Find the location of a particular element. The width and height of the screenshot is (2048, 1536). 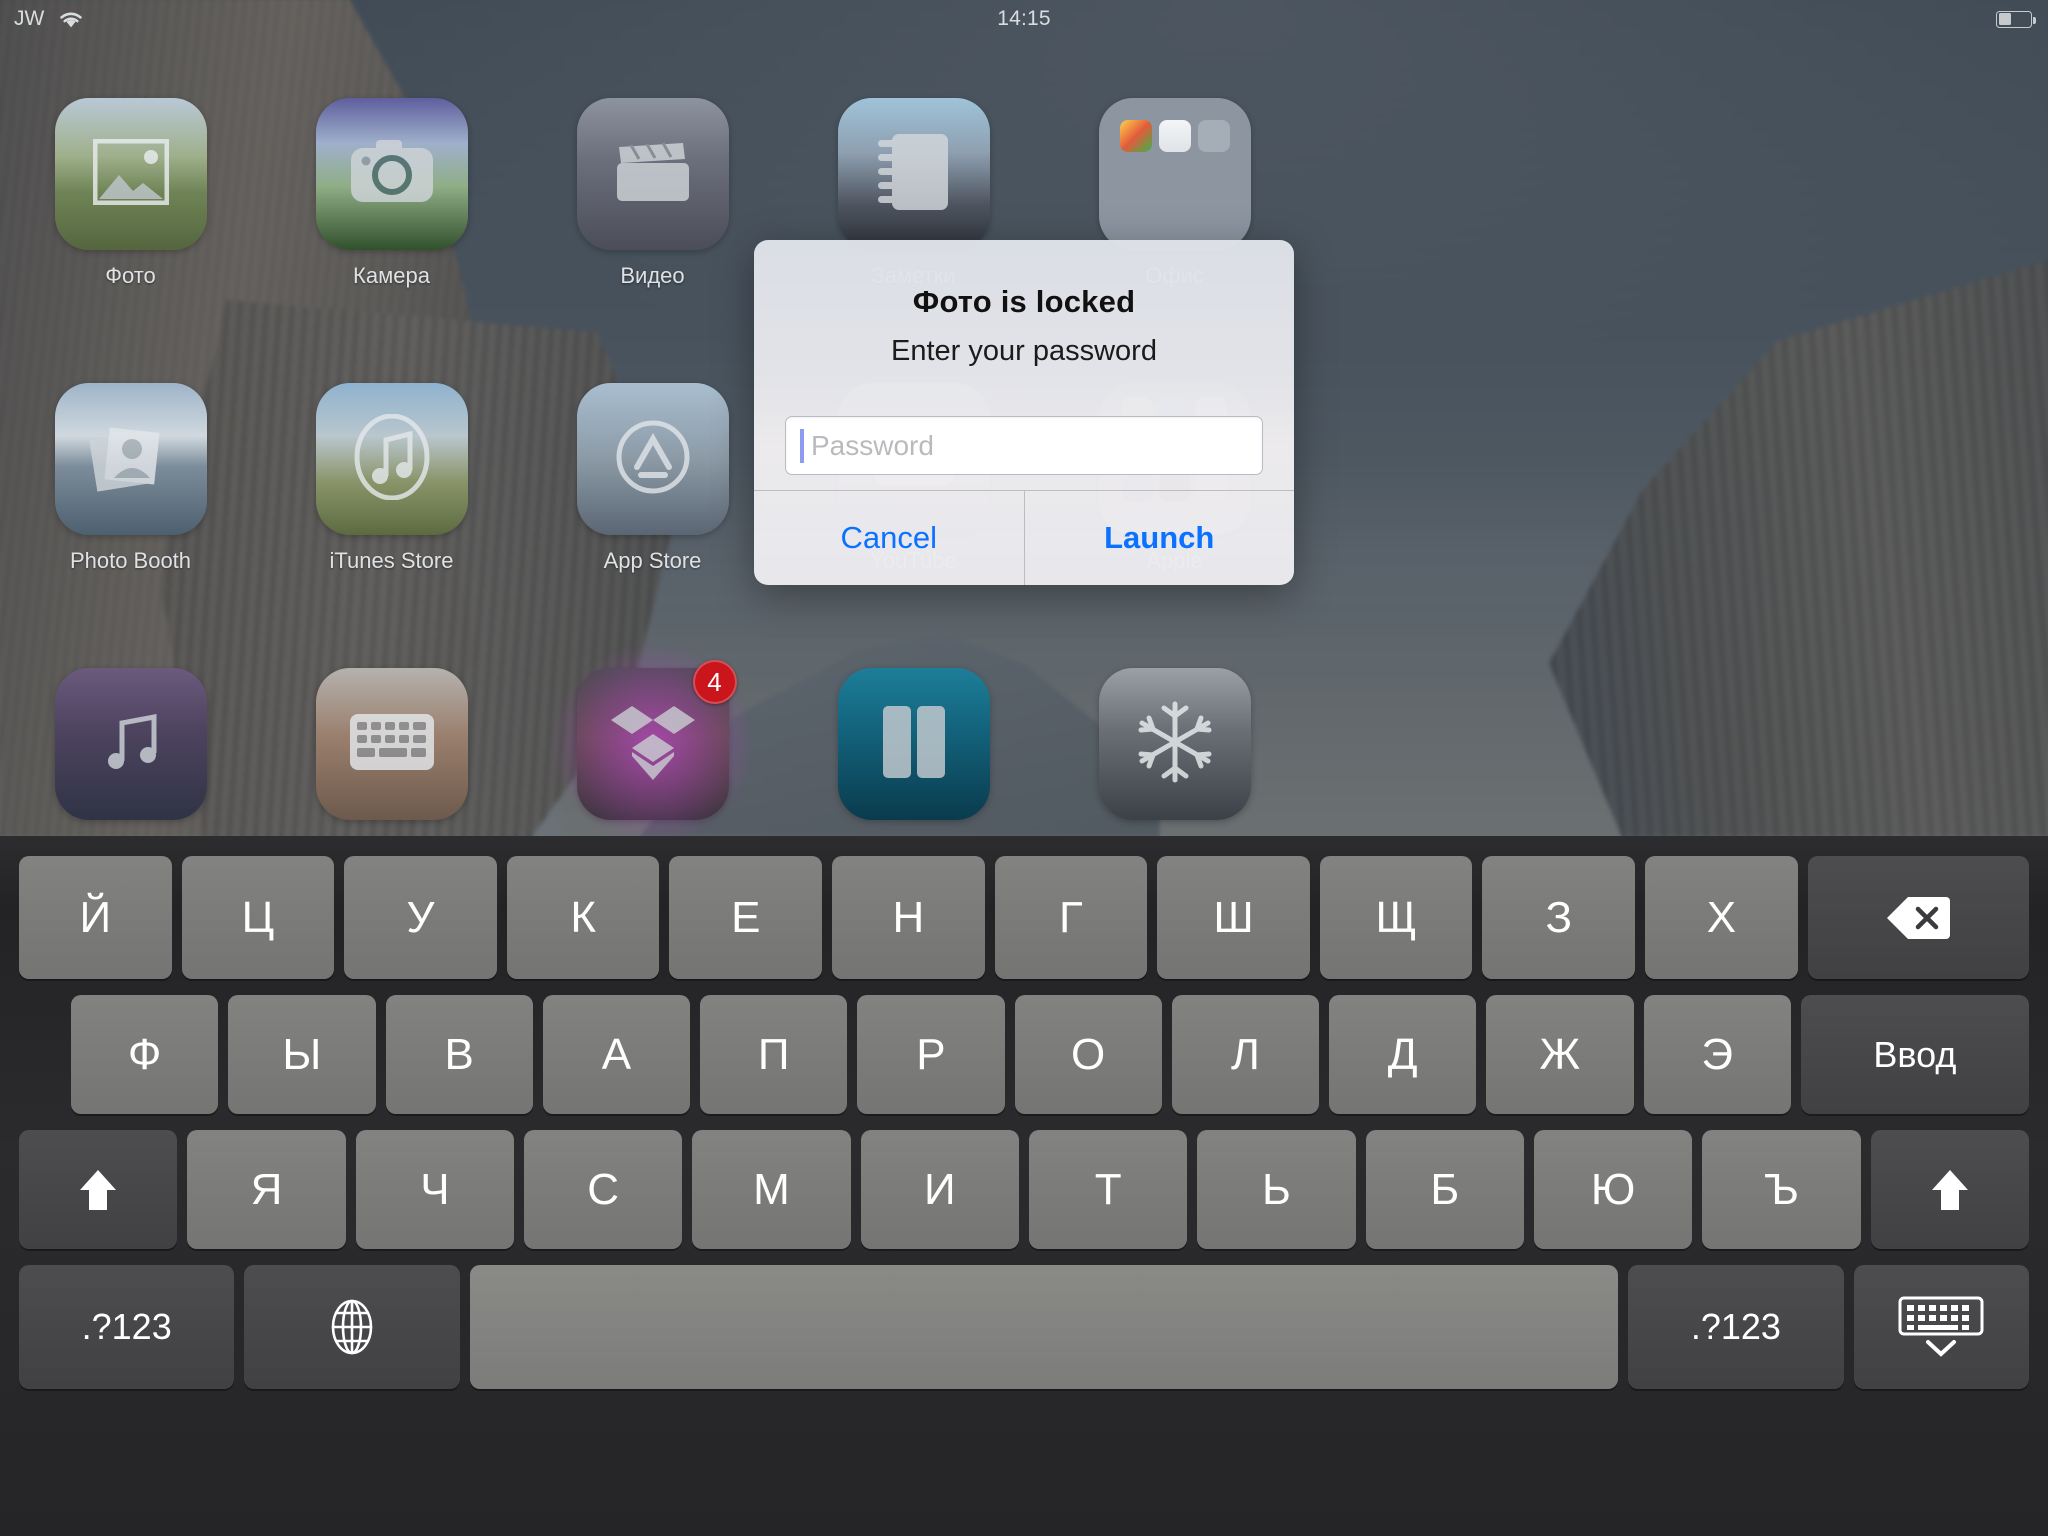

camera-tile is located at coordinates (391, 174).